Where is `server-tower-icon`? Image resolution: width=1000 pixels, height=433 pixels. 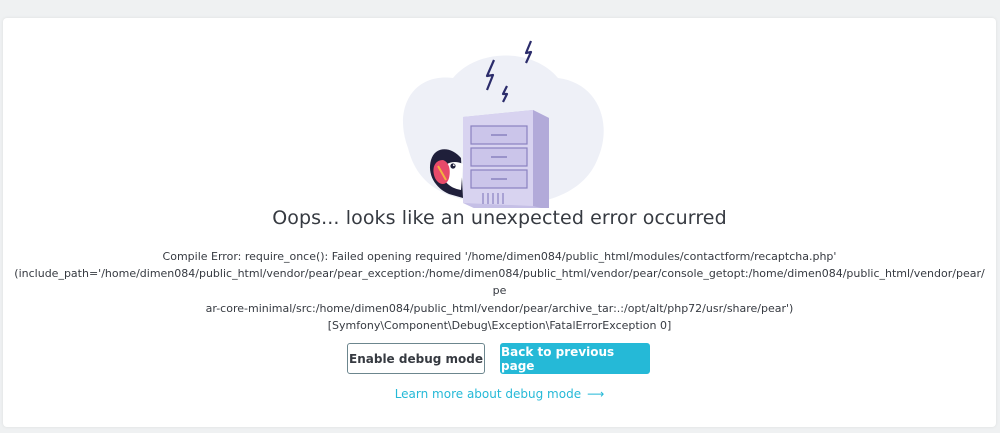 server-tower-icon is located at coordinates (506, 159).